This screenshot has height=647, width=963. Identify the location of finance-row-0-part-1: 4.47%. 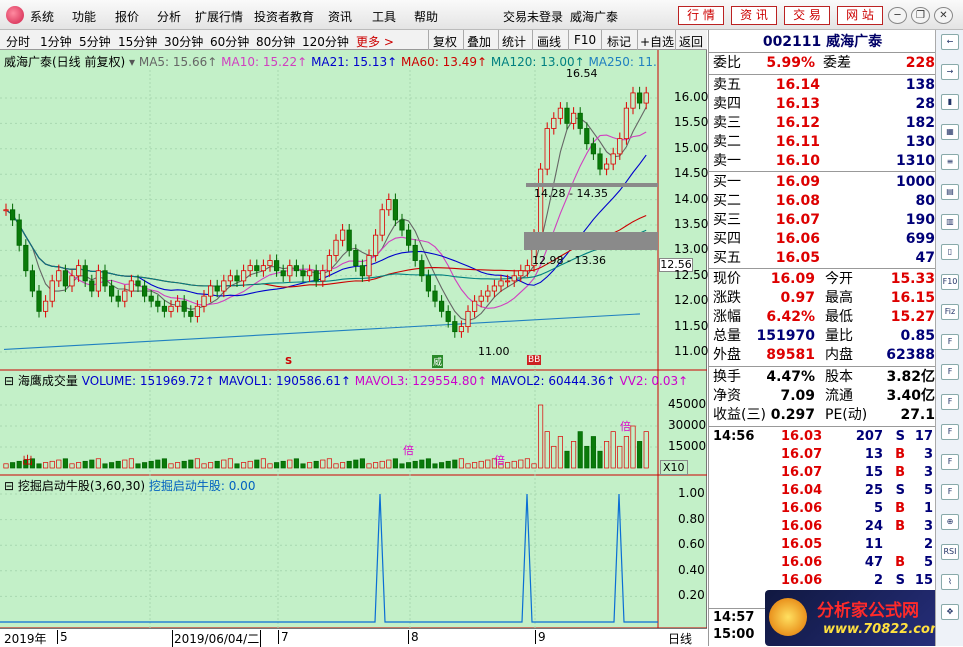
(790, 377).